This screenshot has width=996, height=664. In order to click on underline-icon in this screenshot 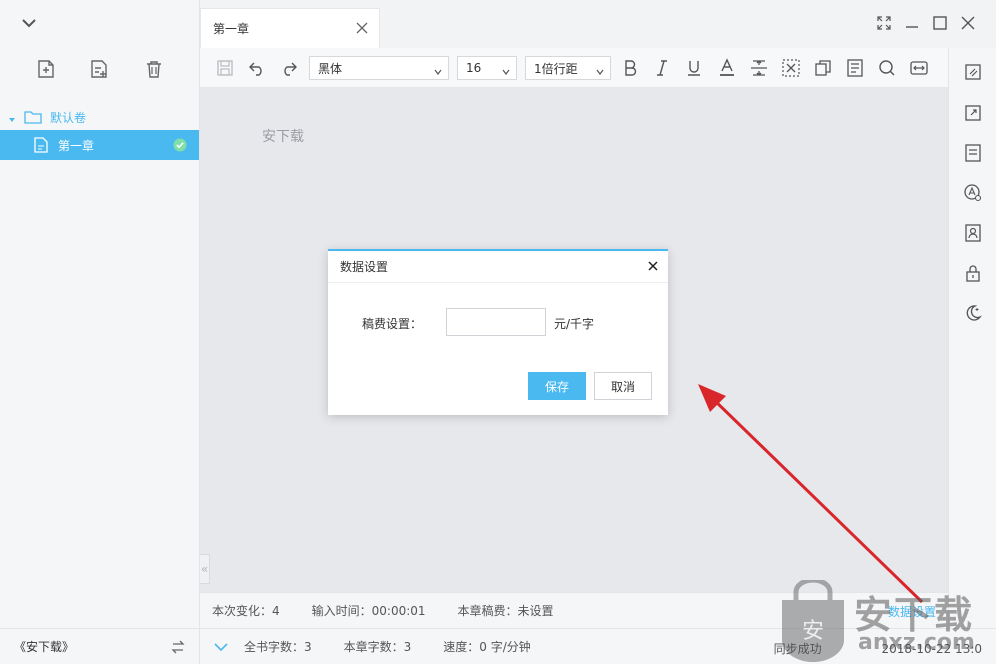, I will do `click(694, 68)`.